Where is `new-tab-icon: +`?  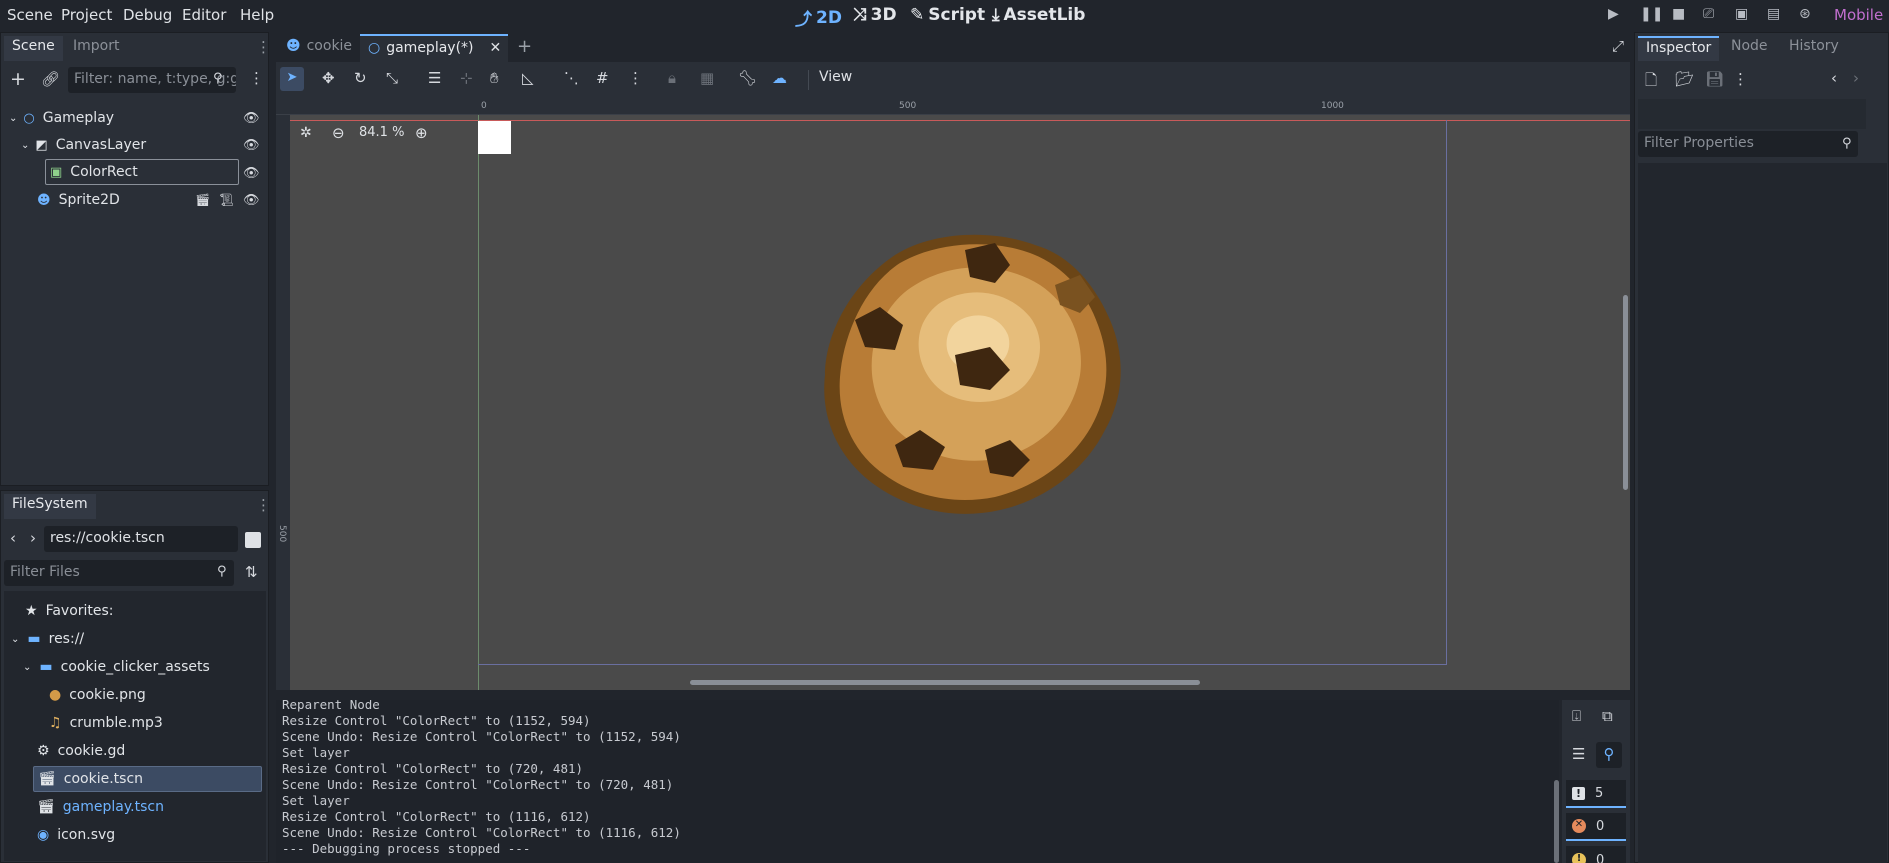 new-tab-icon: + is located at coordinates (524, 46).